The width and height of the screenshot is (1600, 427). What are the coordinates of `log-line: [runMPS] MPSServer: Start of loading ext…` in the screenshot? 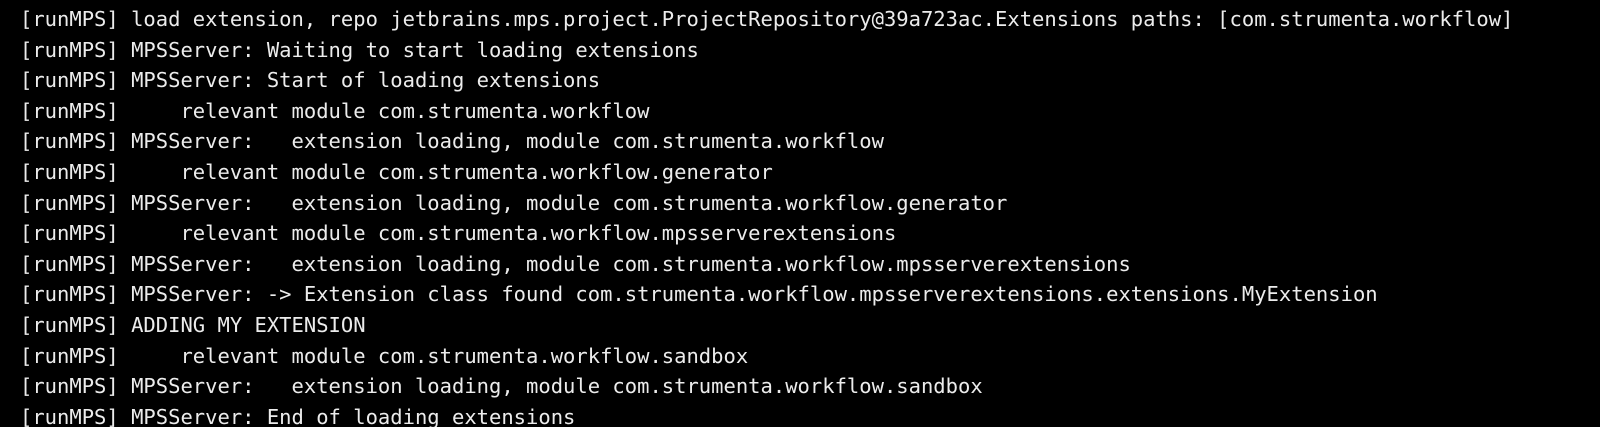 It's located at (310, 80).